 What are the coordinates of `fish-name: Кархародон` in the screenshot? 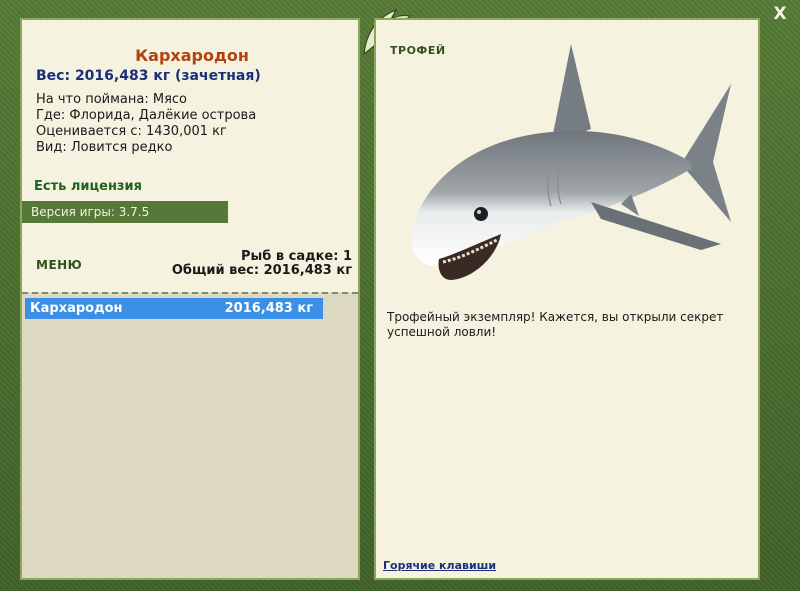 It's located at (192, 55).